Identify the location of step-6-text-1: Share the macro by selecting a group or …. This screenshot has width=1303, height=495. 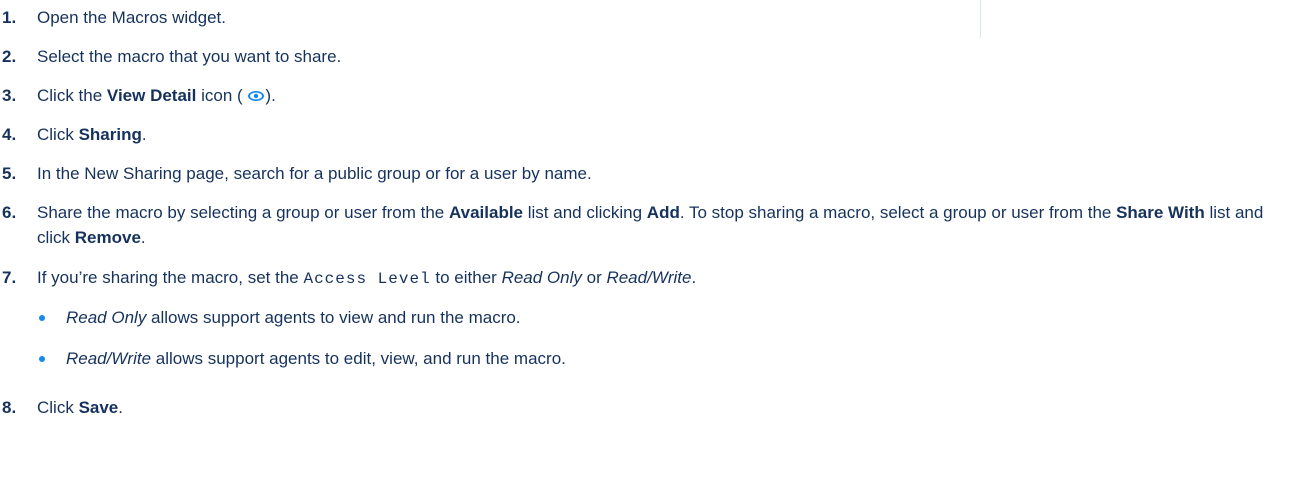
(243, 212).